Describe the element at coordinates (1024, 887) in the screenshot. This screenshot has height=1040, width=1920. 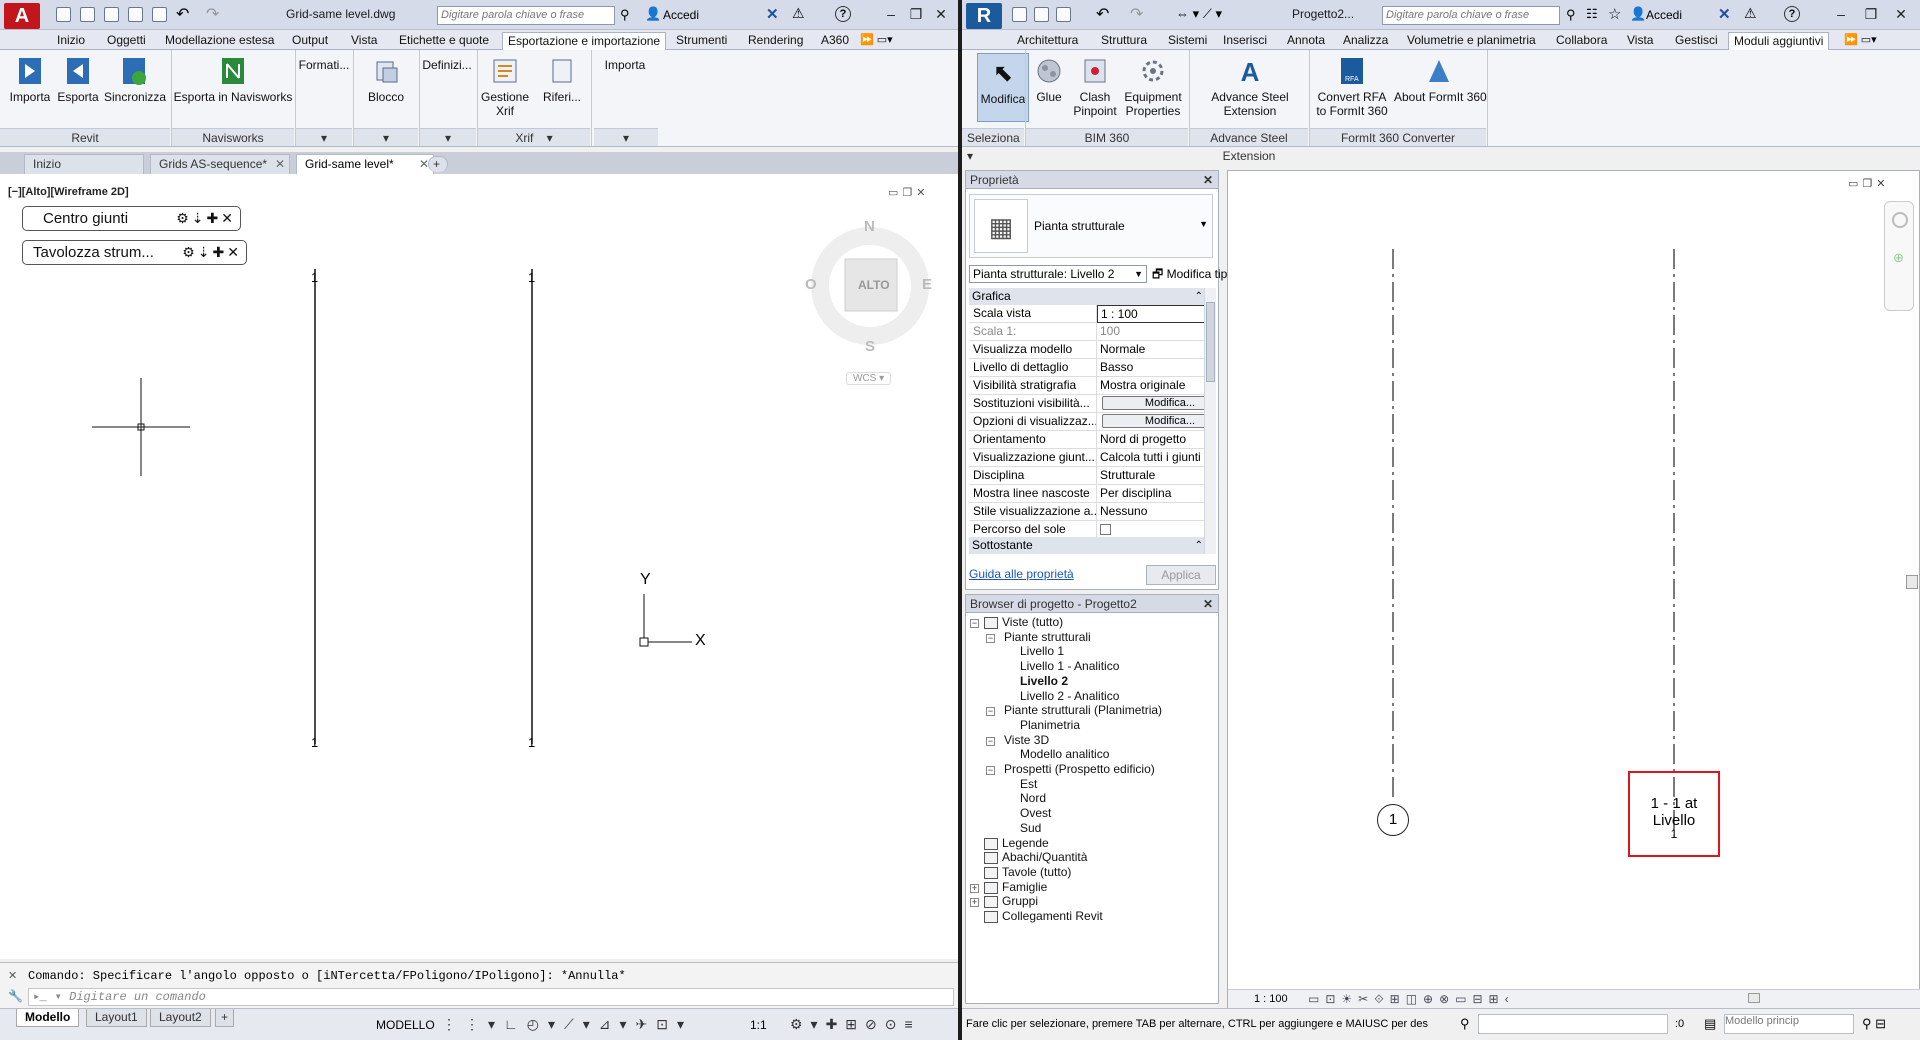
I see `browser-item: Famiglie` at that location.